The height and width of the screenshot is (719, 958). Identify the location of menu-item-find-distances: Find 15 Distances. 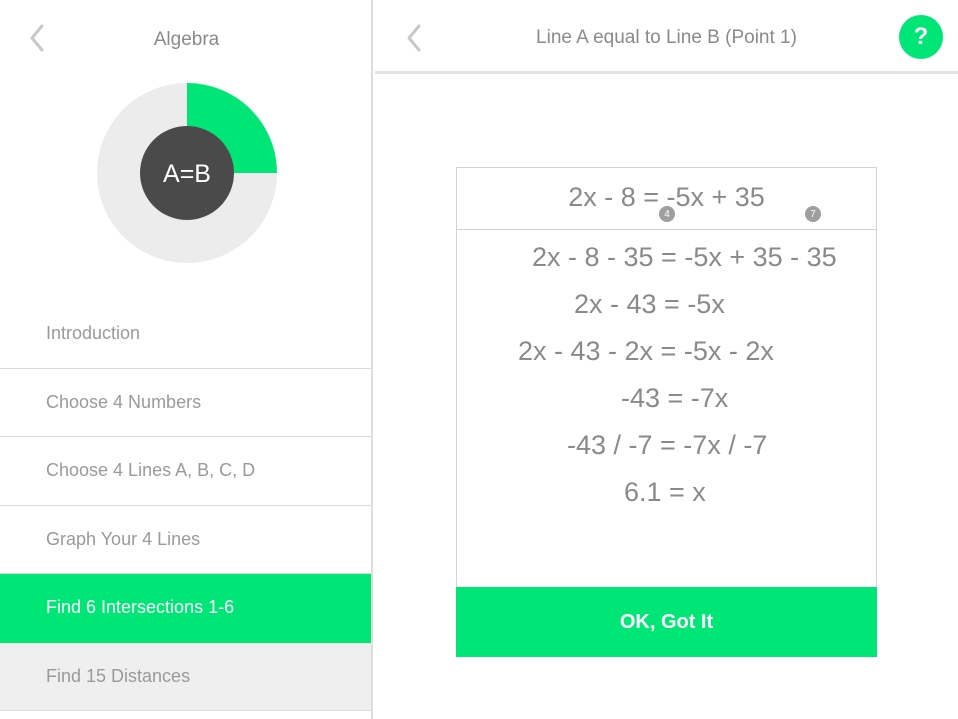
(185, 676).